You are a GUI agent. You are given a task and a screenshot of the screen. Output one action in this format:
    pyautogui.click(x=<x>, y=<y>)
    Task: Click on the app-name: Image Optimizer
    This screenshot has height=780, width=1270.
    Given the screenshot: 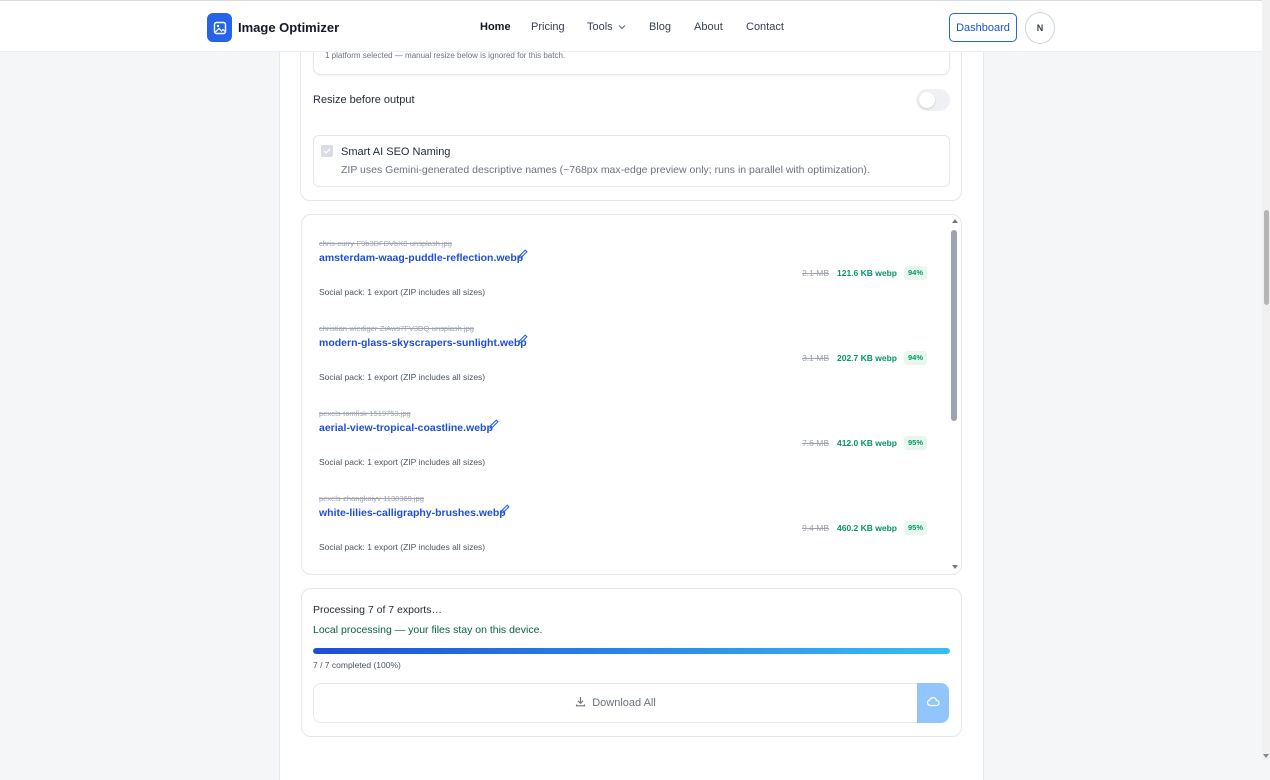 What is the action you would take?
    pyautogui.click(x=288, y=27)
    